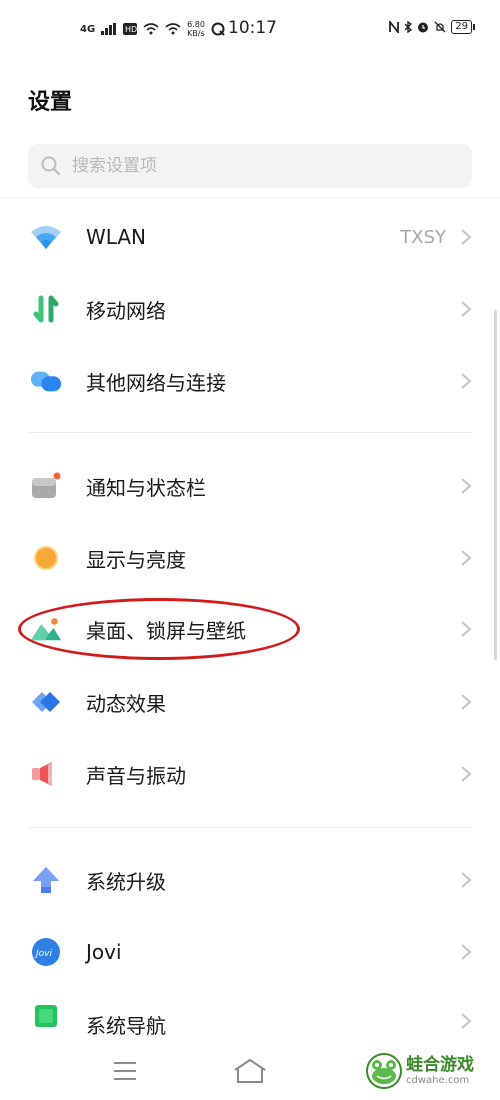 This screenshot has height=1100, width=500. Describe the element at coordinates (250, 197) in the screenshot. I see `divider` at that location.